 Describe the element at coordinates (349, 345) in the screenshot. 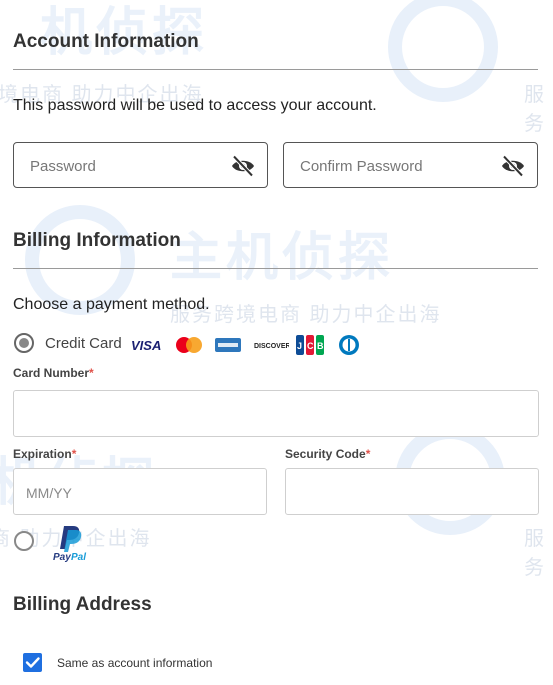

I see `diners-club-icon` at that location.